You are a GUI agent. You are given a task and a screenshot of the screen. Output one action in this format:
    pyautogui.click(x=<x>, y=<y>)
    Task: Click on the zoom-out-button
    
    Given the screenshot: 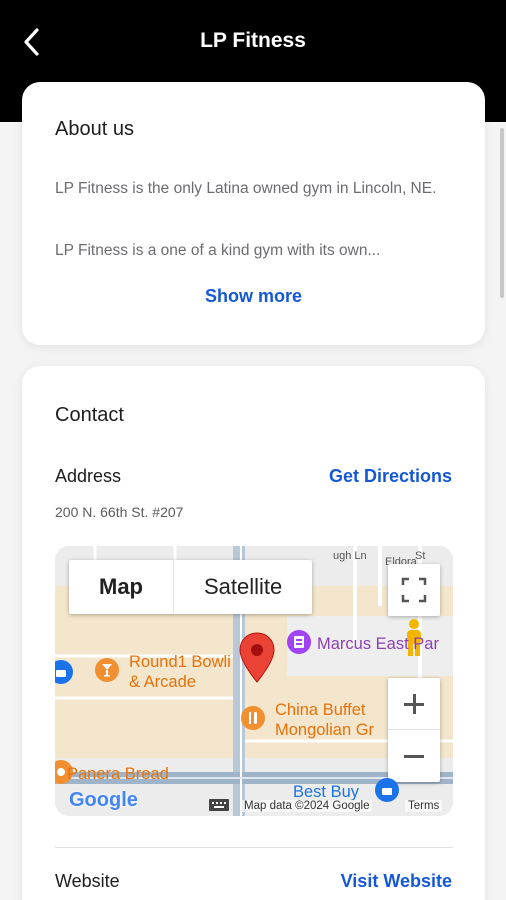 What is the action you would take?
    pyautogui.click(x=414, y=756)
    